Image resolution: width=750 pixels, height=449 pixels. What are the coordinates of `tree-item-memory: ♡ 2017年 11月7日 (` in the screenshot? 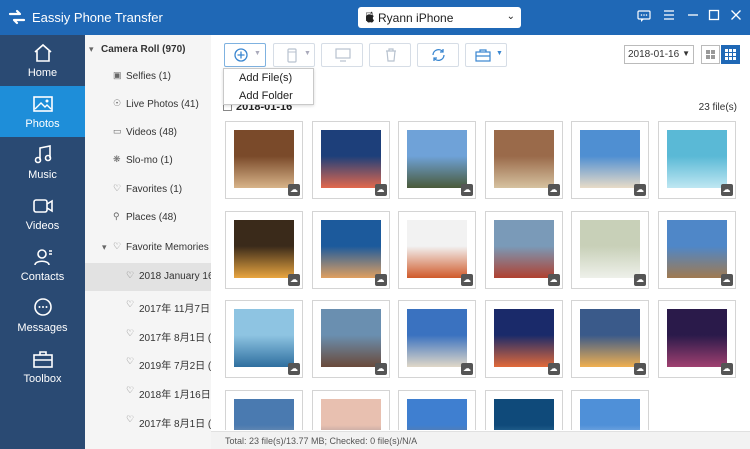 It's located at (148, 306).